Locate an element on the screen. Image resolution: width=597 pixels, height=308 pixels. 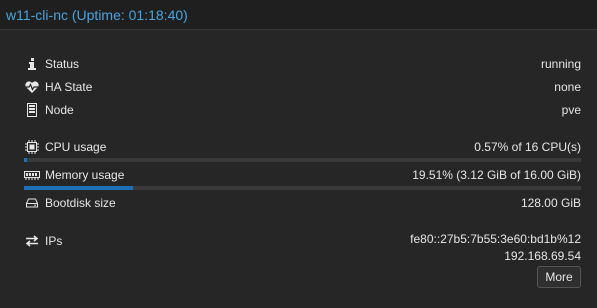
node-value: pve is located at coordinates (571, 110).